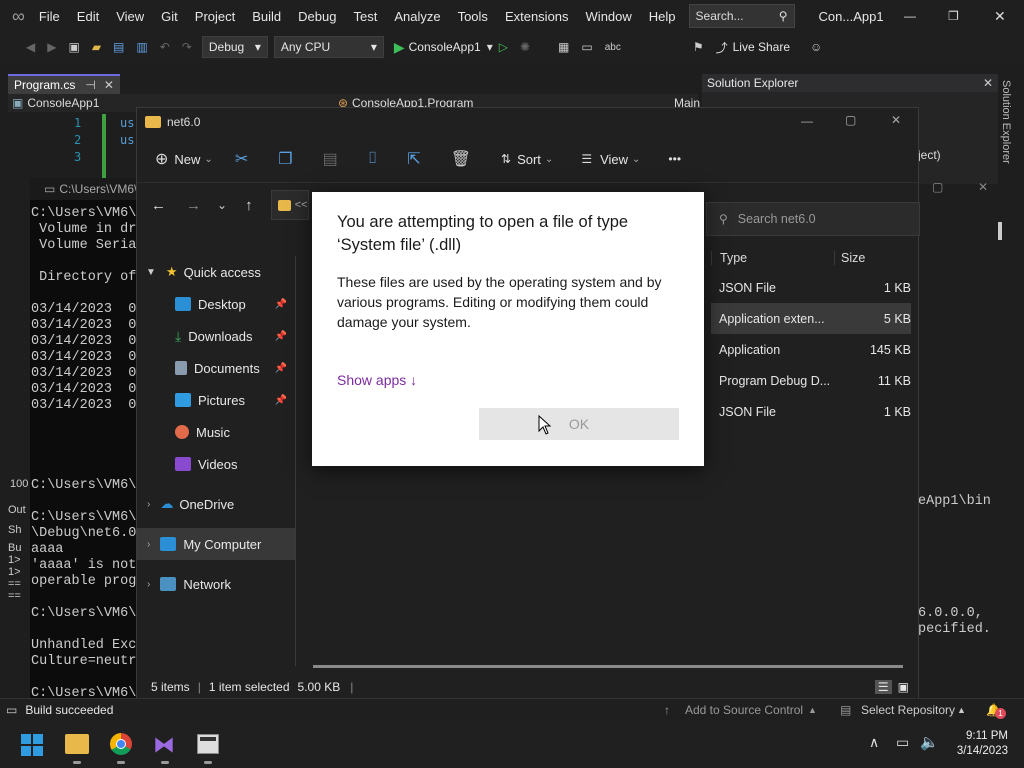 The image size is (1024, 768). I want to click on nav-desktop: Desktop 📌, so click(216, 304).